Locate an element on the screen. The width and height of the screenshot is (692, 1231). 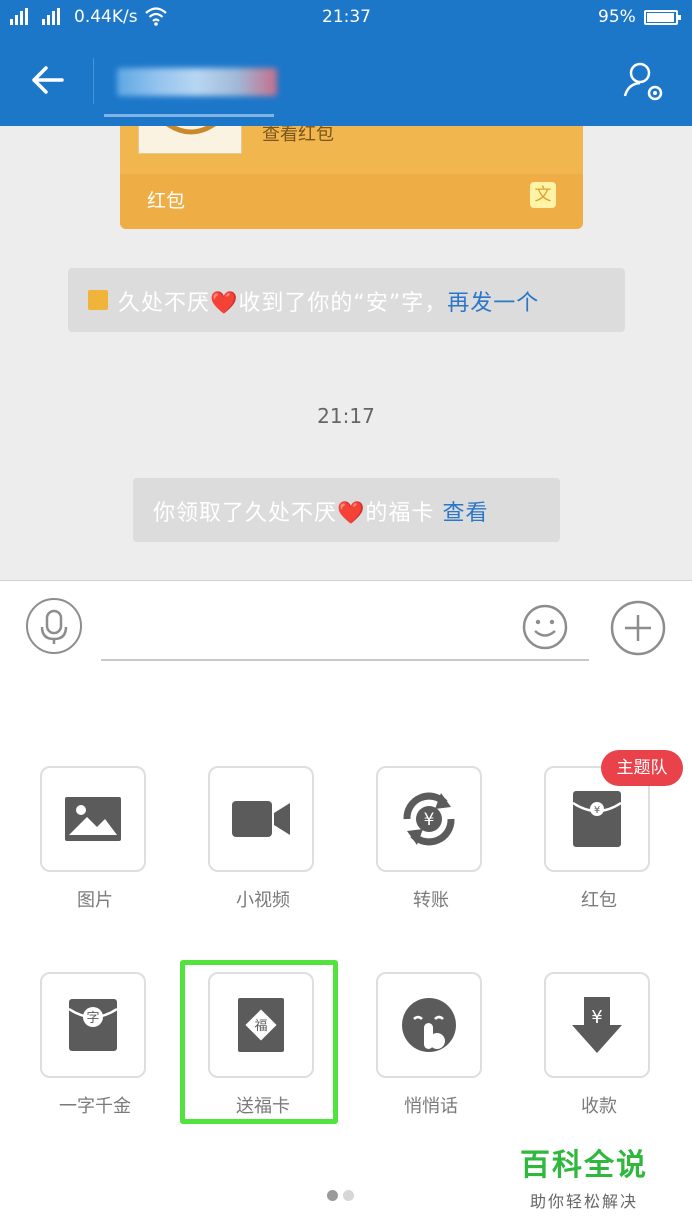
panel-item-video: 小视频 is located at coordinates (263, 839).